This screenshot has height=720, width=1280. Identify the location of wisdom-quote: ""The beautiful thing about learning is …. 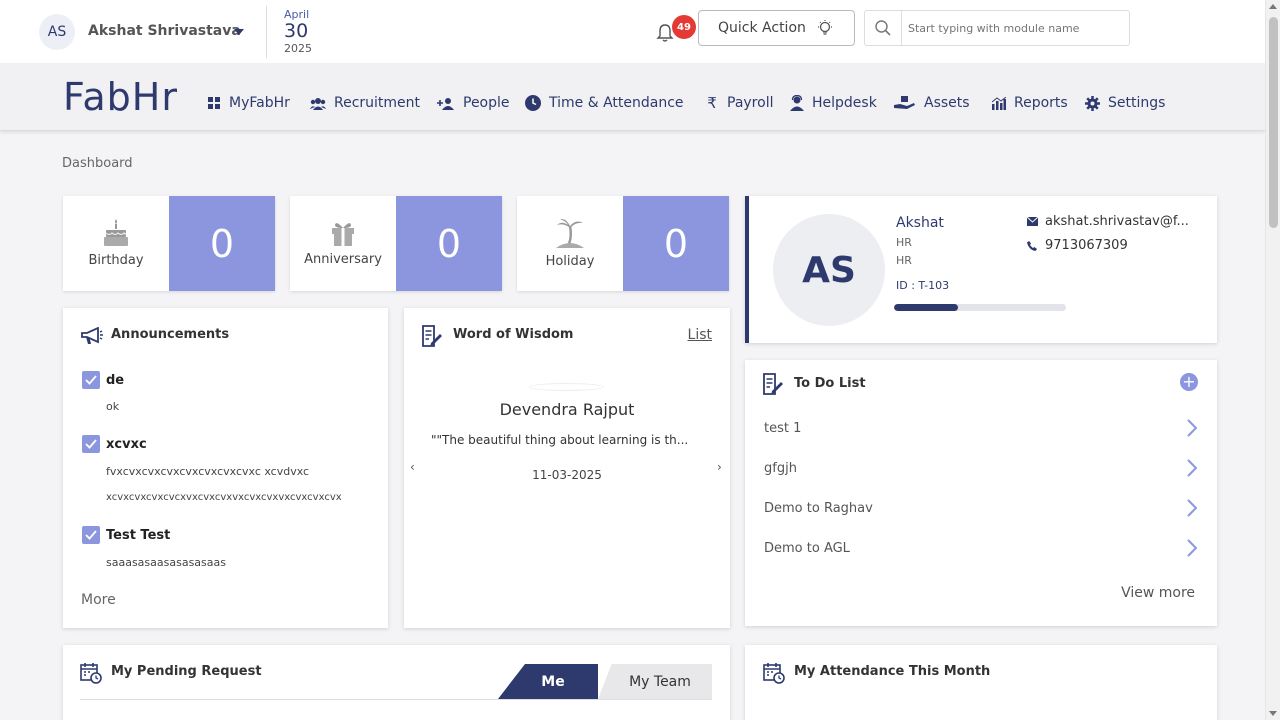
(560, 440).